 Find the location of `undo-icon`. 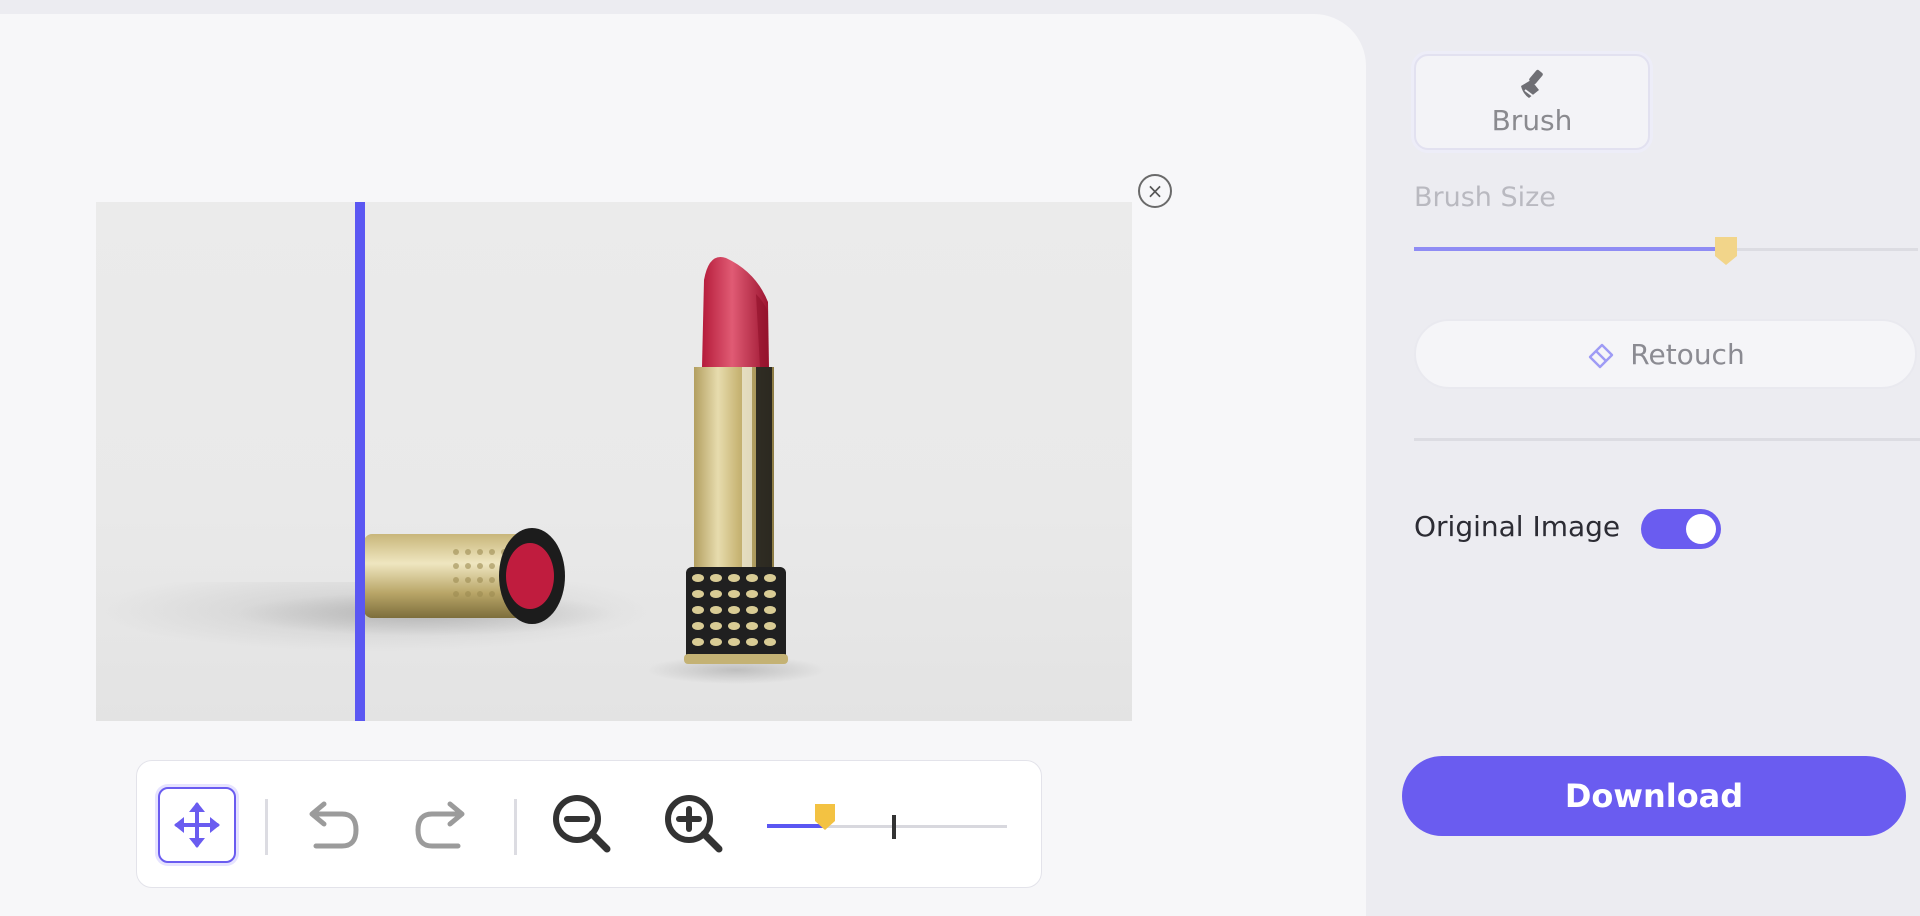

undo-icon is located at coordinates (334, 825).